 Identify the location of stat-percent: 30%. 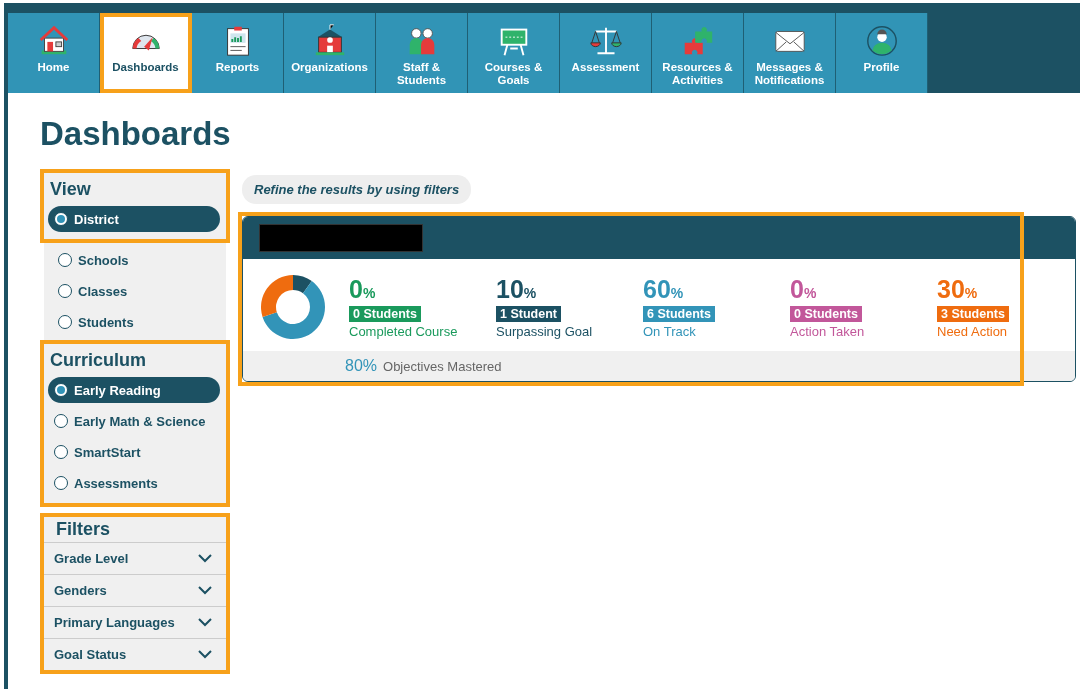
(957, 290).